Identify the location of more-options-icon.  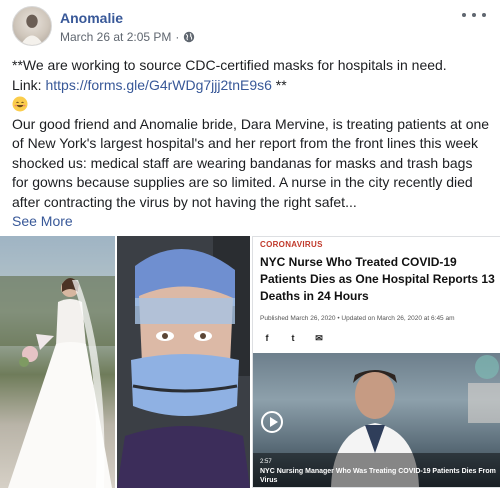
(474, 15).